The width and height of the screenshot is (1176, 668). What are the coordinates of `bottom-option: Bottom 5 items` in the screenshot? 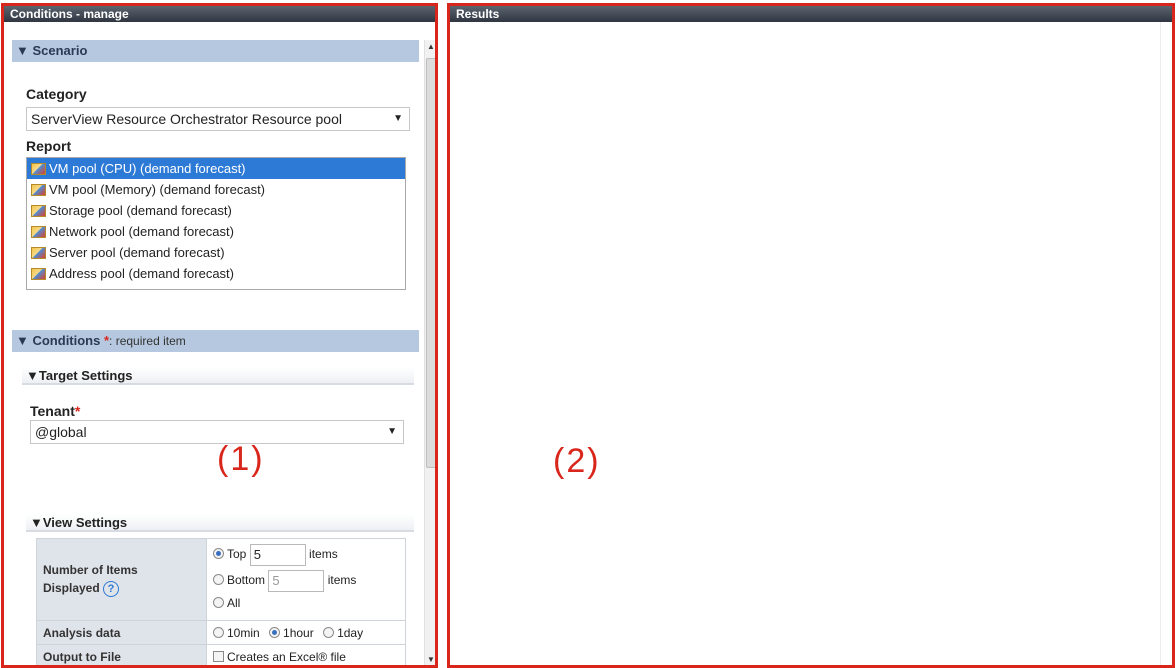 It's located at (306, 581).